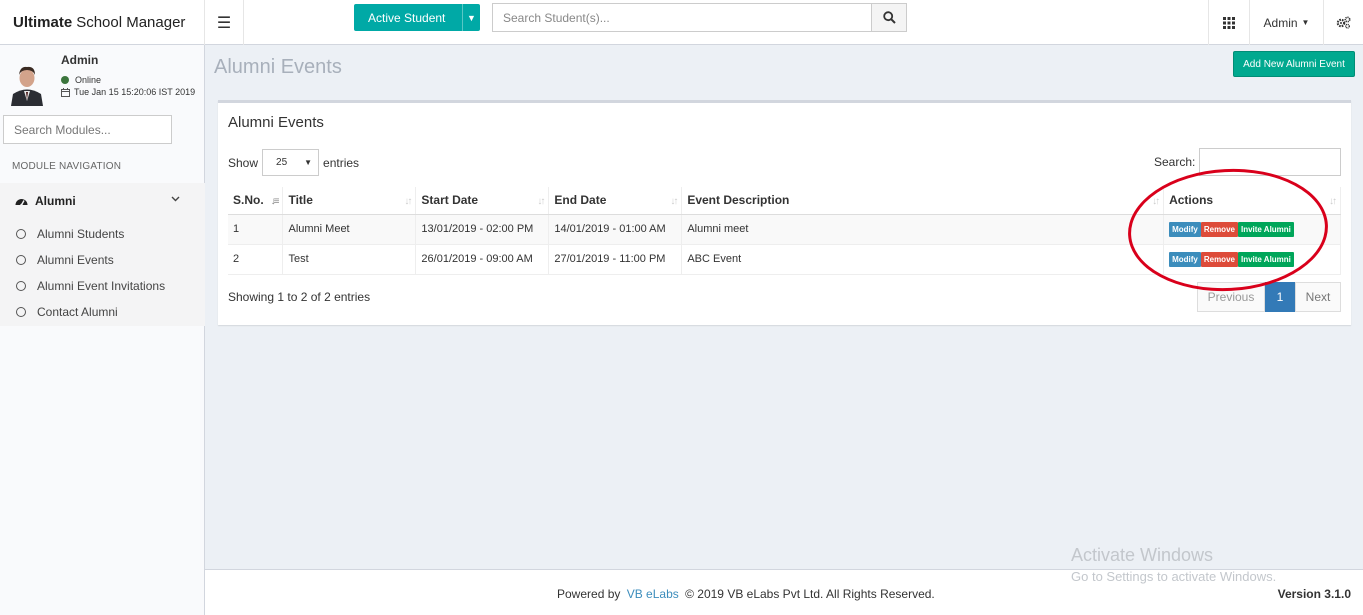  I want to click on entries-label: entries, so click(341, 162).